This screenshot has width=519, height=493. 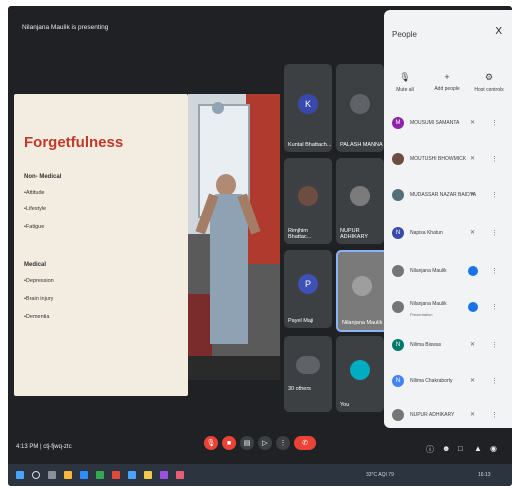 I want to click on mute-all-button: 🎙 Mute all, so click(x=405, y=82).